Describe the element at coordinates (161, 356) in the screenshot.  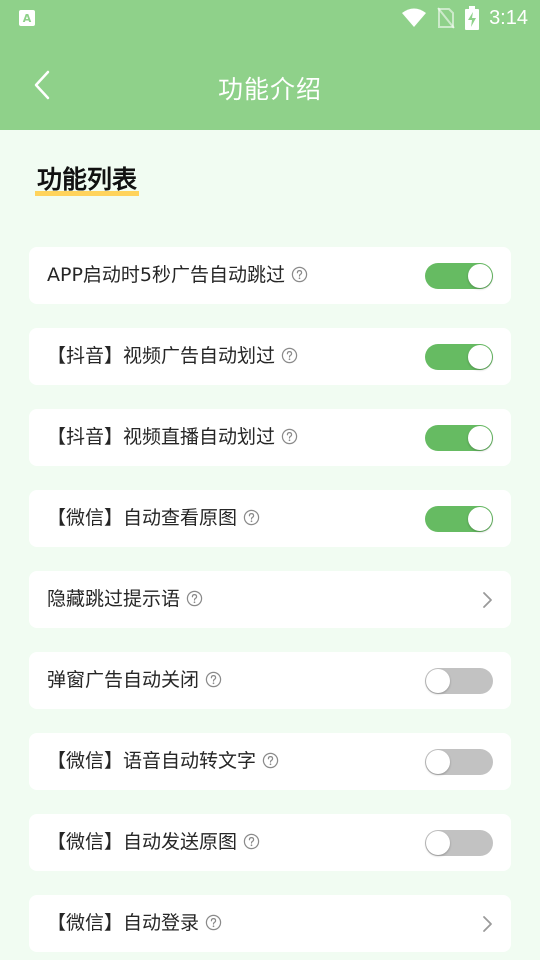
I see `feature-label: 【抖音】视频广告自动划过` at that location.